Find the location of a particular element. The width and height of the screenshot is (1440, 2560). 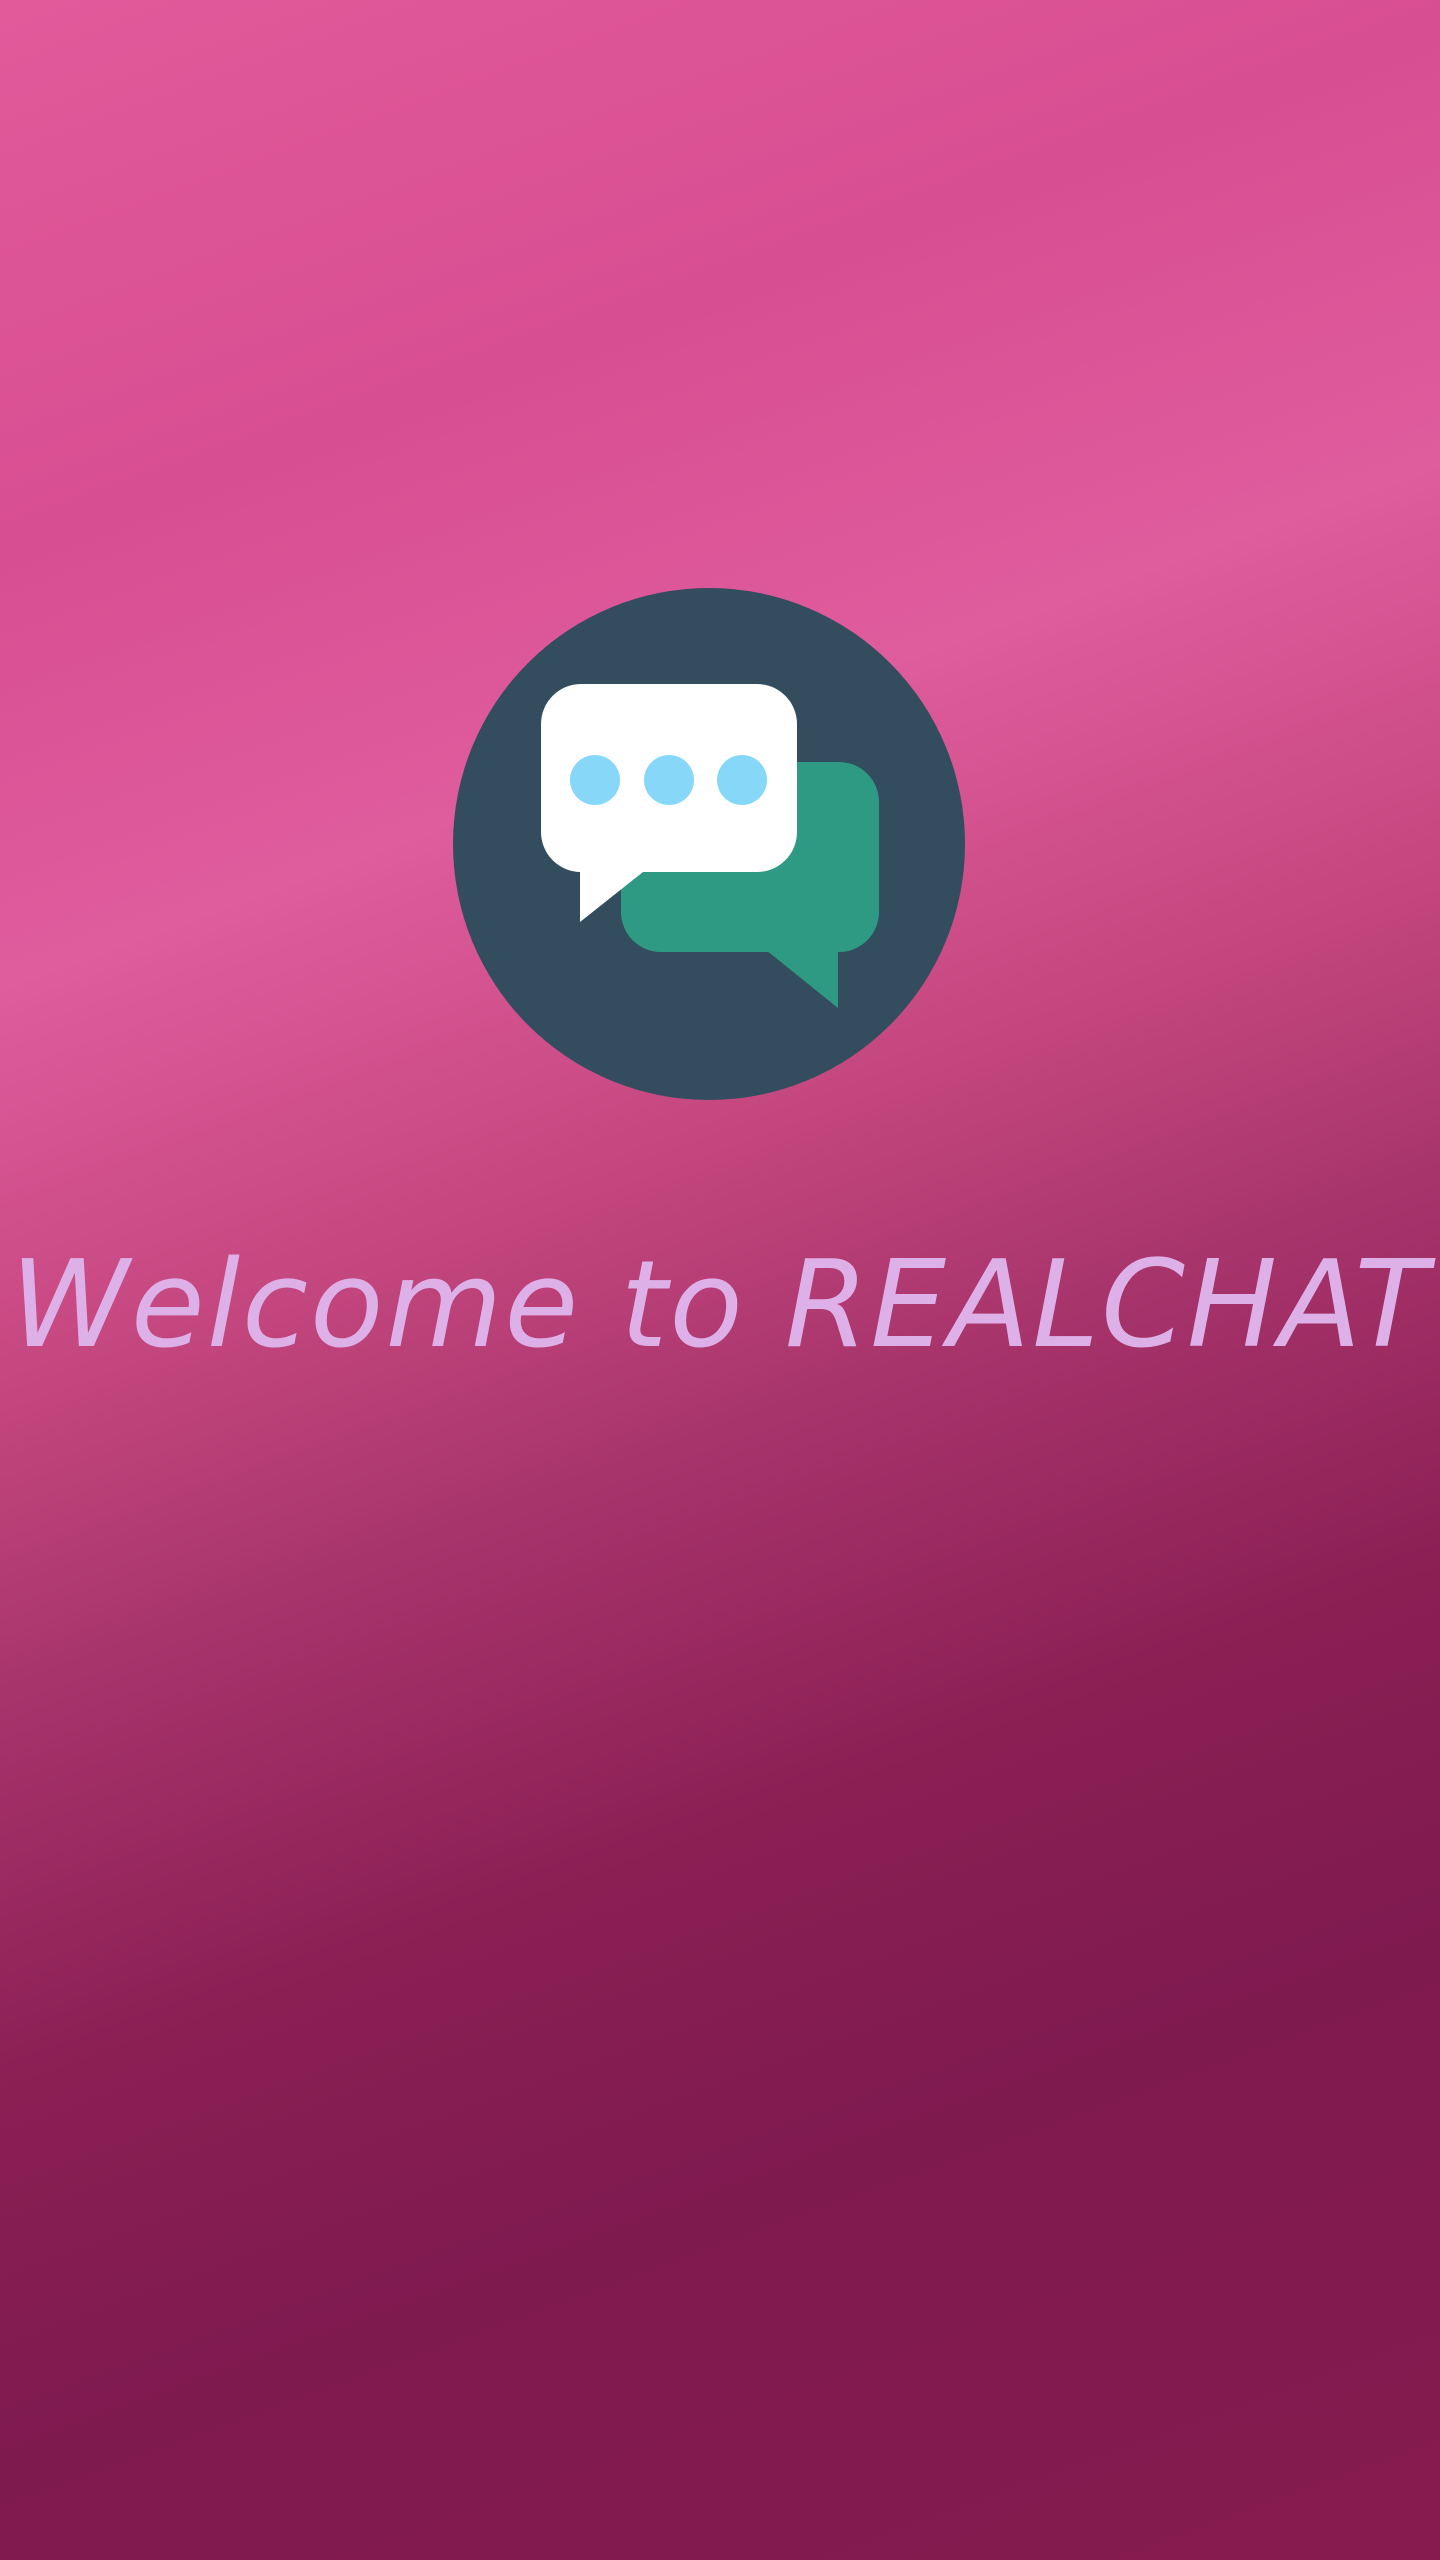

welcome-title: Welcome to REALCHAT is located at coordinates (720, 1305).